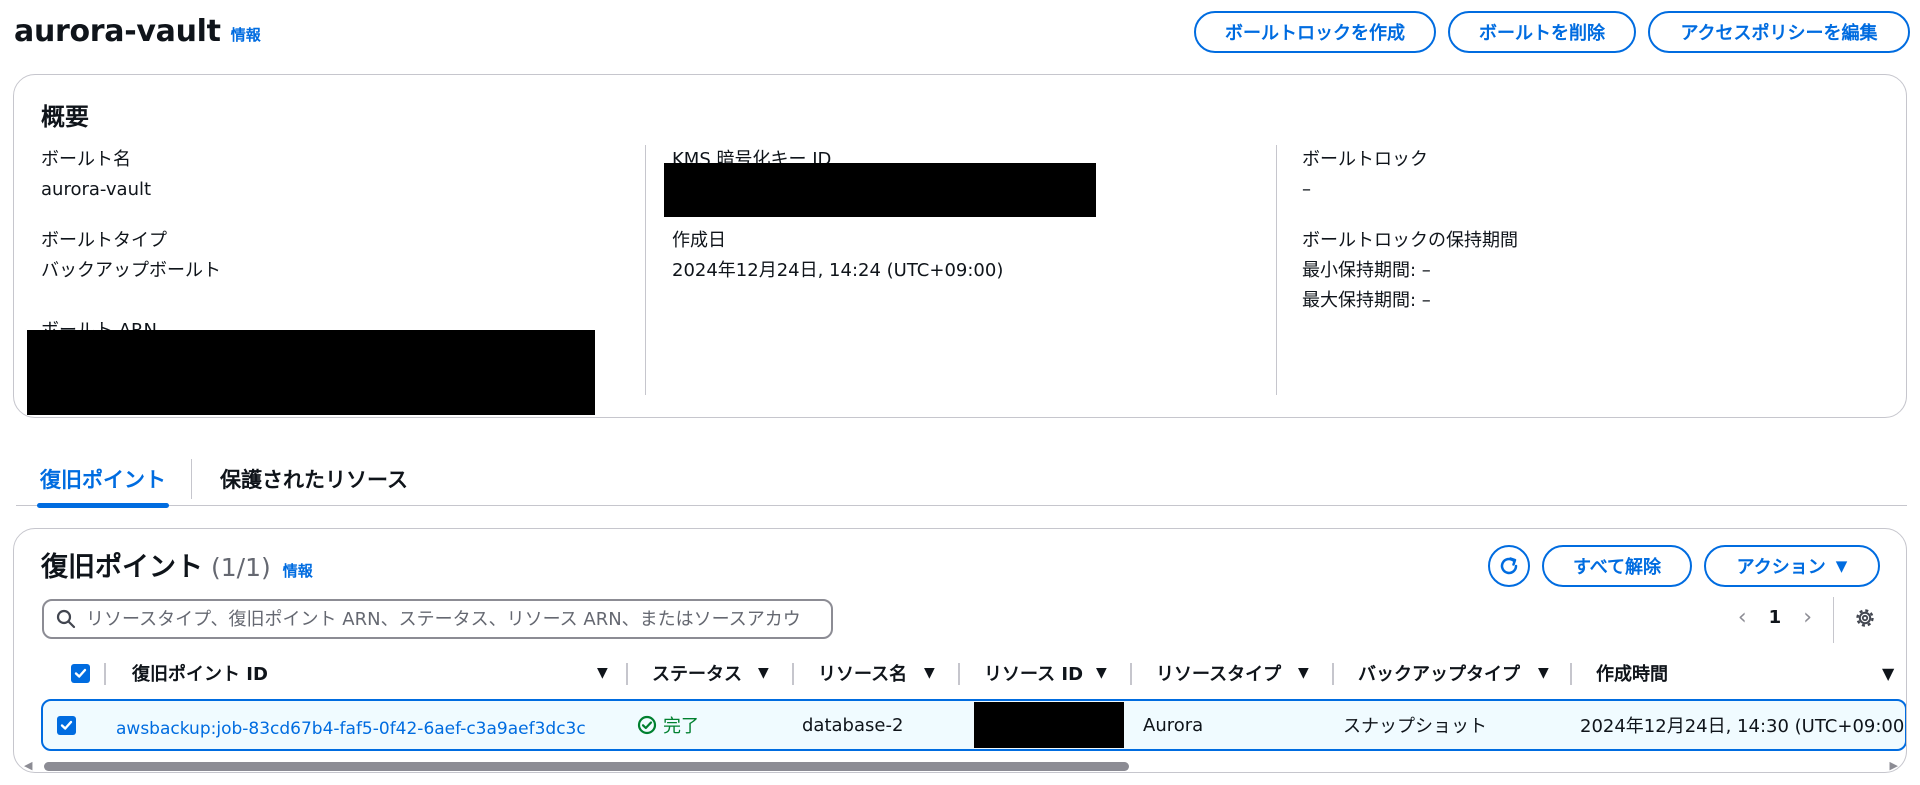 The image size is (1920, 785). I want to click on min-retention-value: 最小保持期間: –, so click(1366, 270).